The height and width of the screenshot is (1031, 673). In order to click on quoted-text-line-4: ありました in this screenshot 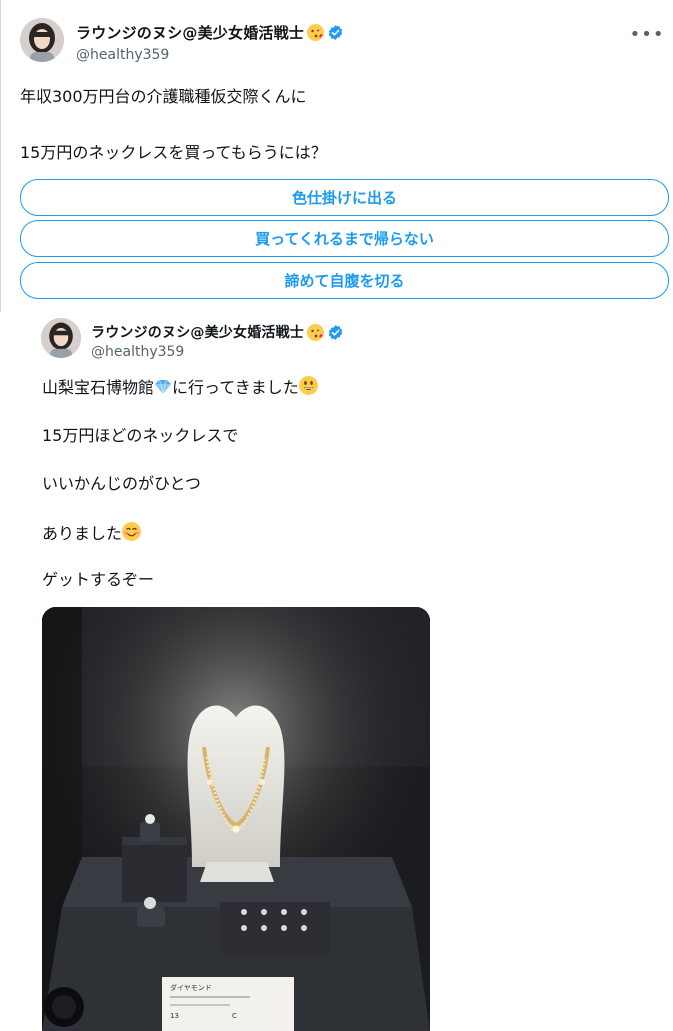, I will do `click(92, 533)`.